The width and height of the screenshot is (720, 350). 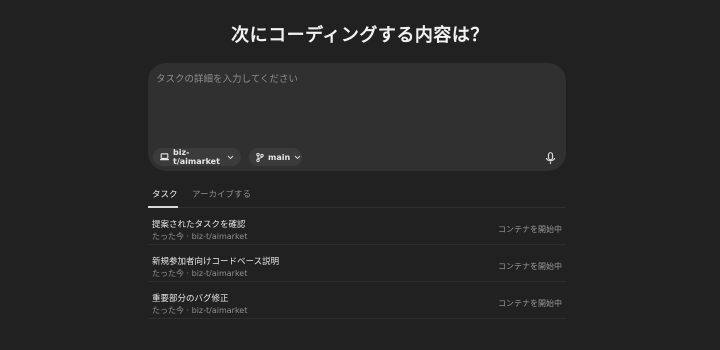 What do you see at coordinates (356, 107) in the screenshot?
I see `task-description-input` at bounding box center [356, 107].